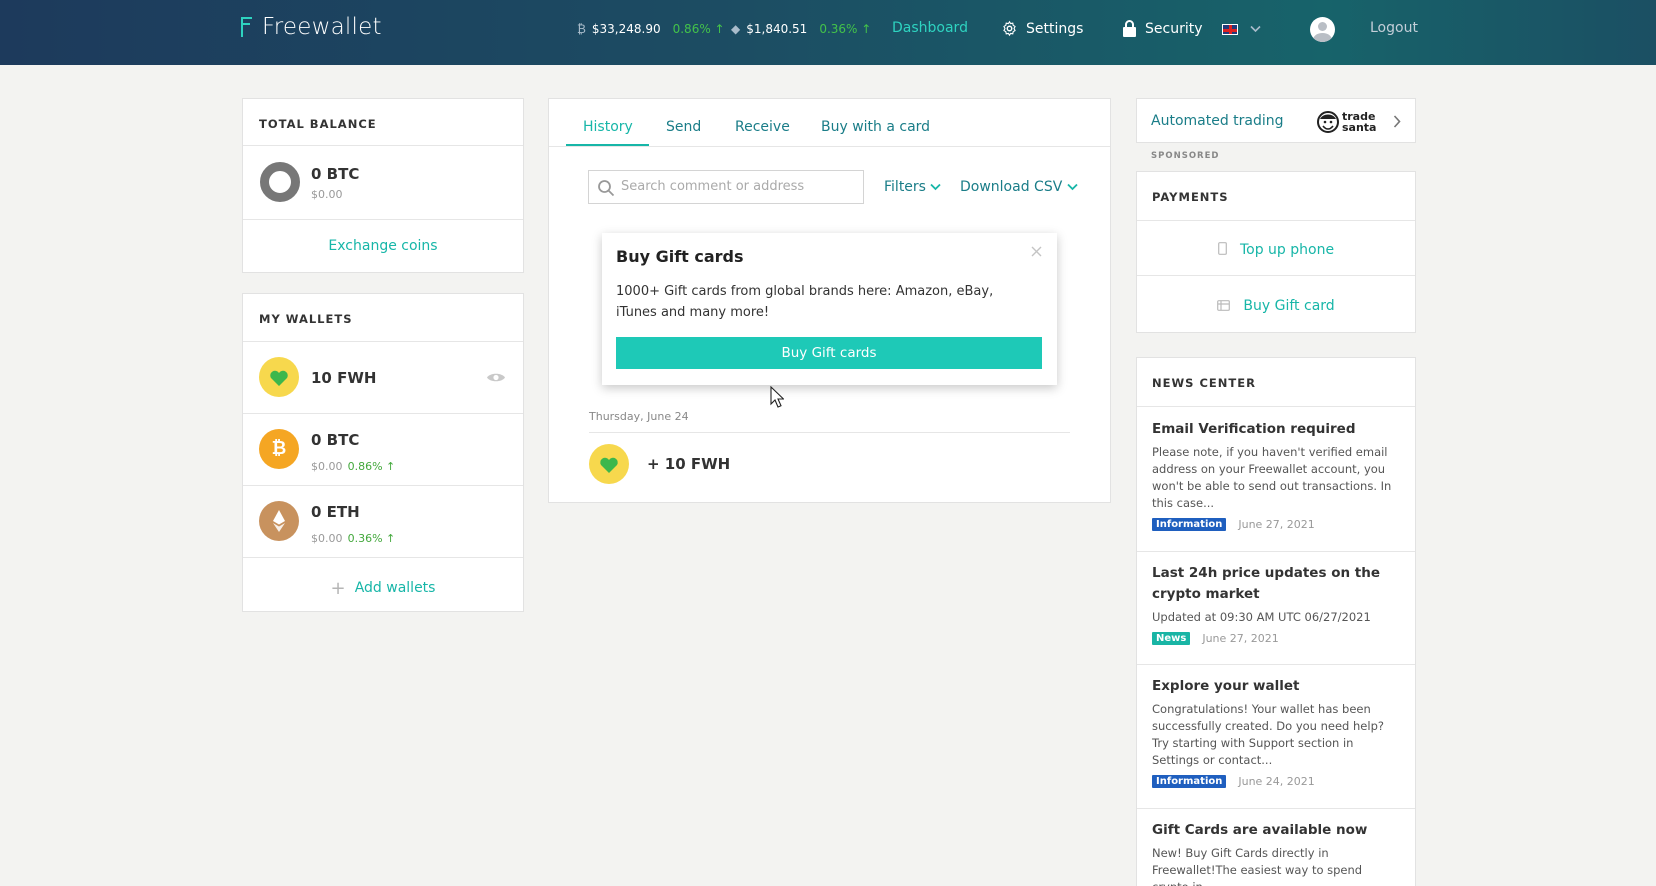  Describe the element at coordinates (1397, 121) in the screenshot. I see `chevron-right-icon` at that location.